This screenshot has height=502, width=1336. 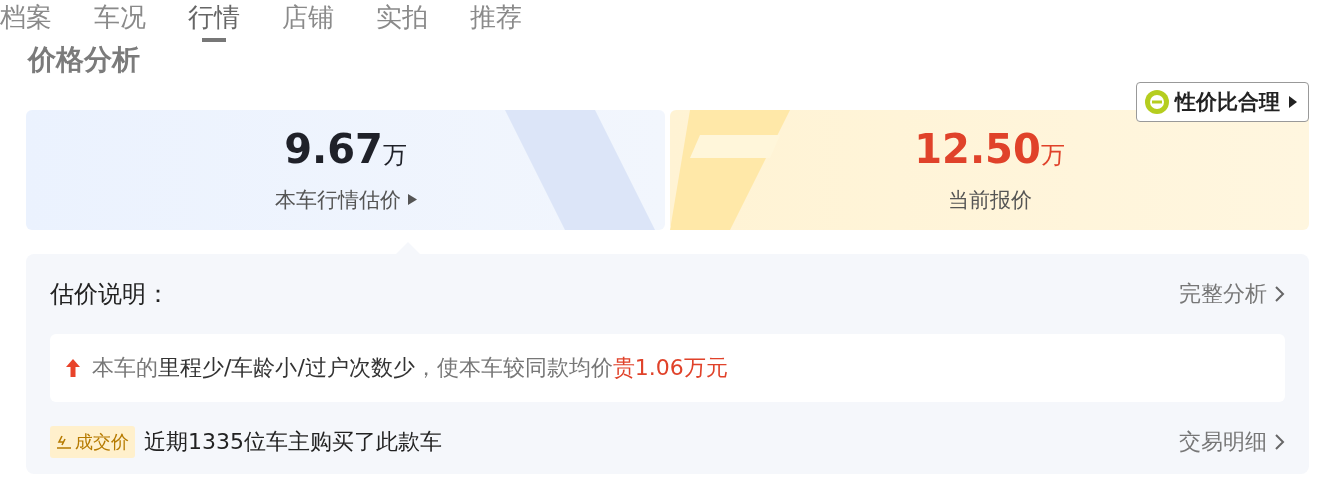 I want to click on price-card: 9.67万 本车行情估价, so click(x=345, y=170).